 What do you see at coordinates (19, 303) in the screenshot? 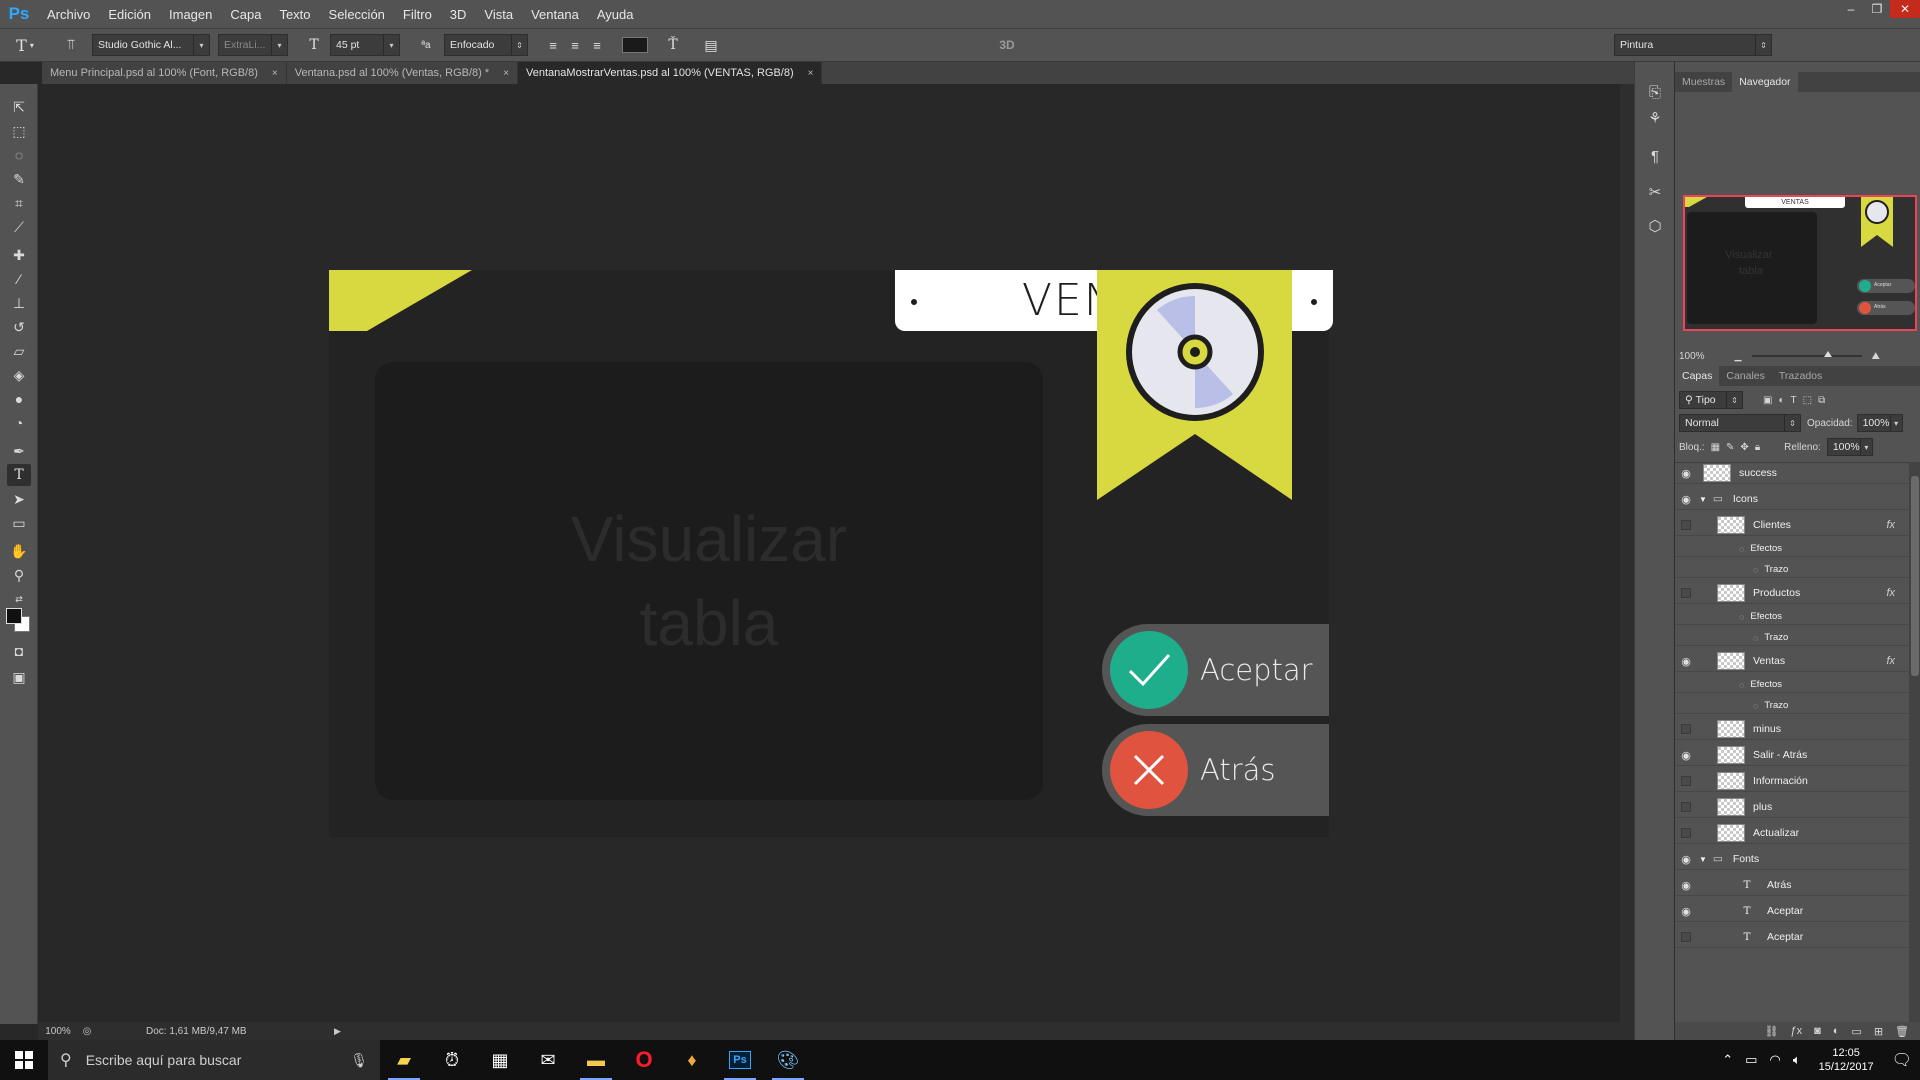
I see `clone-stamp-tool-icon: ⊥` at bounding box center [19, 303].